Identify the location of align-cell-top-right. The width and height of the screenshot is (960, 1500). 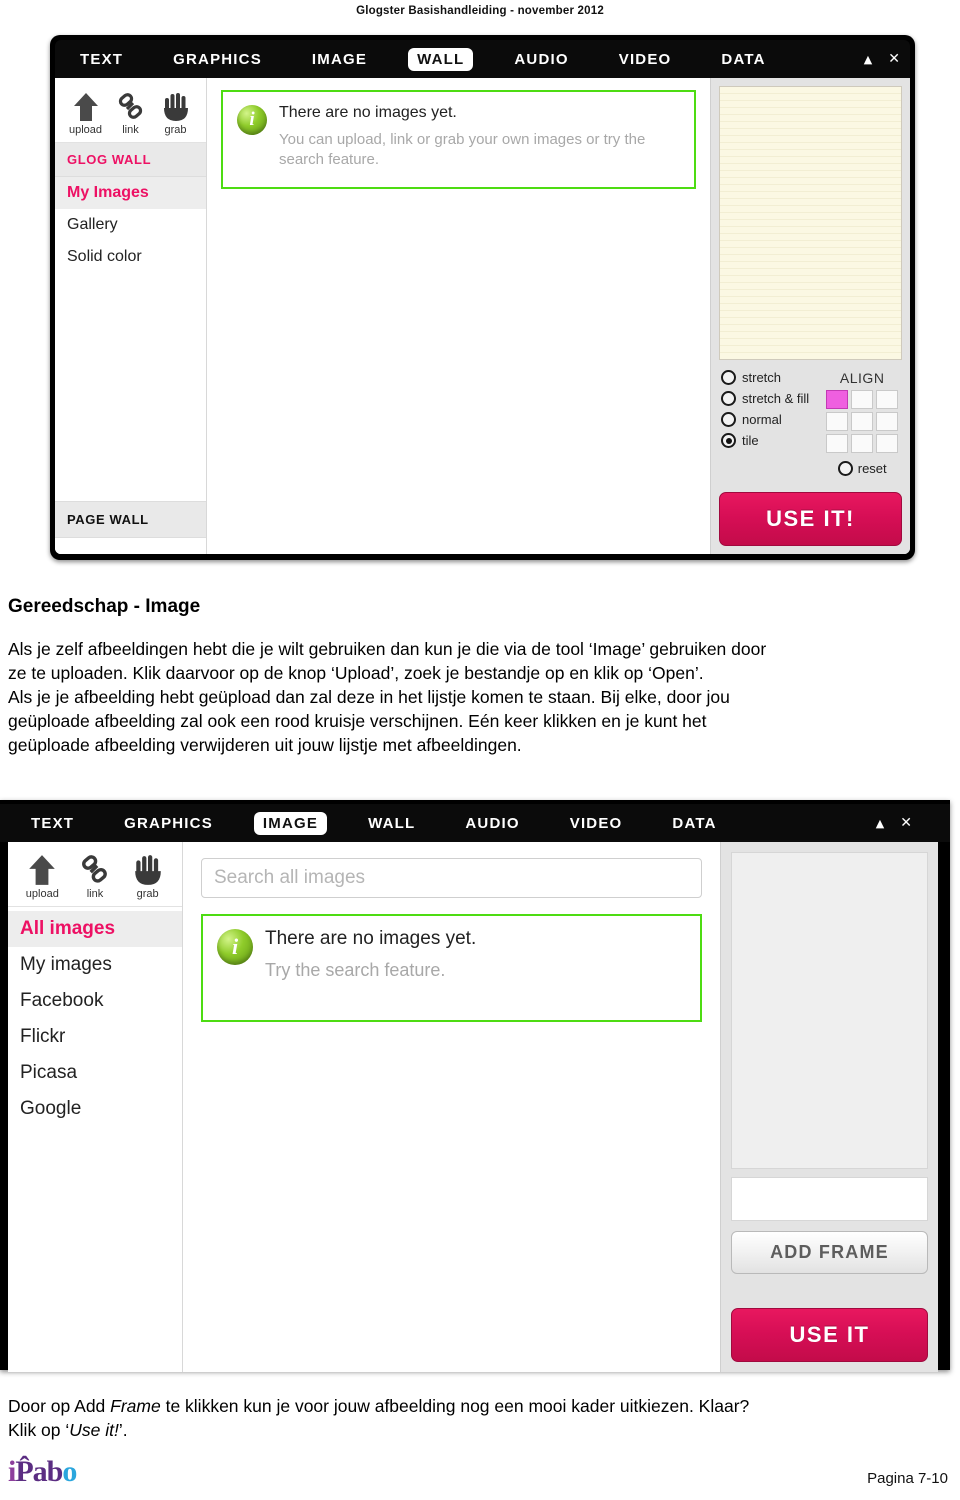
(887, 399).